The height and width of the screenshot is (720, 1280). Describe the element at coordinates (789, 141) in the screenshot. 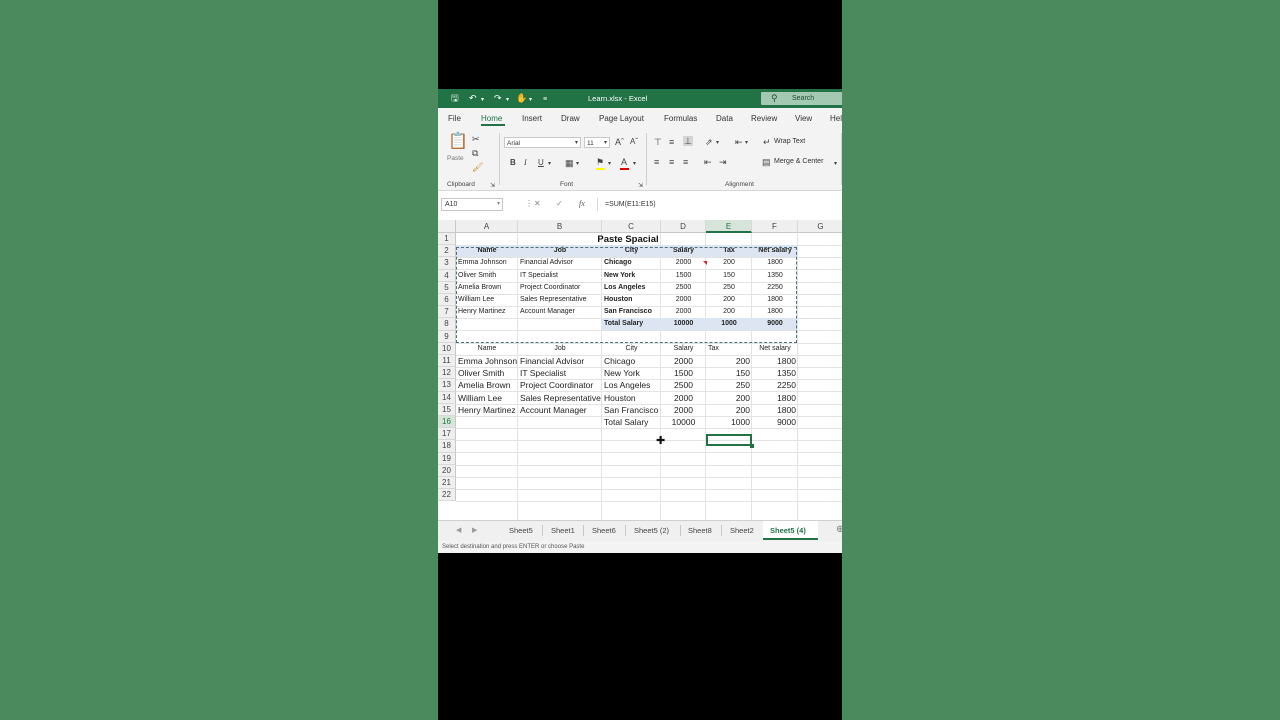

I see `wrap-text-button: Wrap Text` at that location.